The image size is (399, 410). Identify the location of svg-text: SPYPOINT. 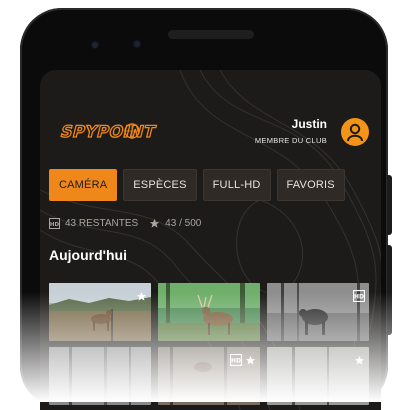
(108, 131).